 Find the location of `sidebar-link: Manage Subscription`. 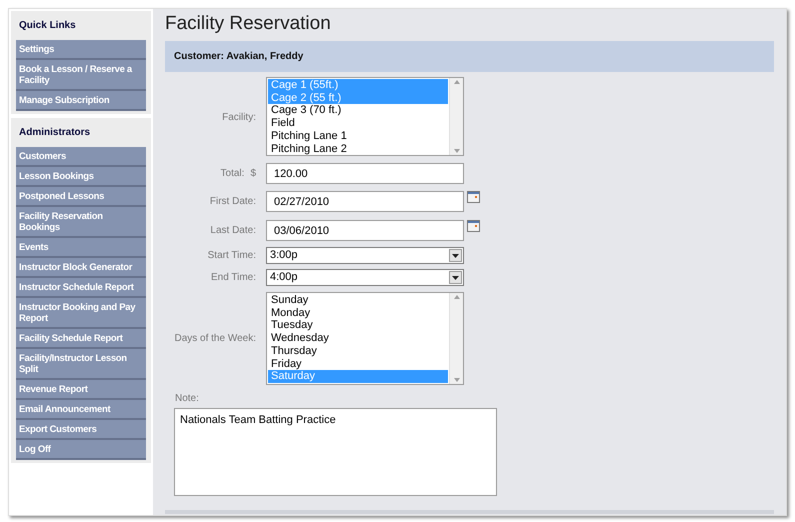

sidebar-link: Manage Subscription is located at coordinates (81, 101).